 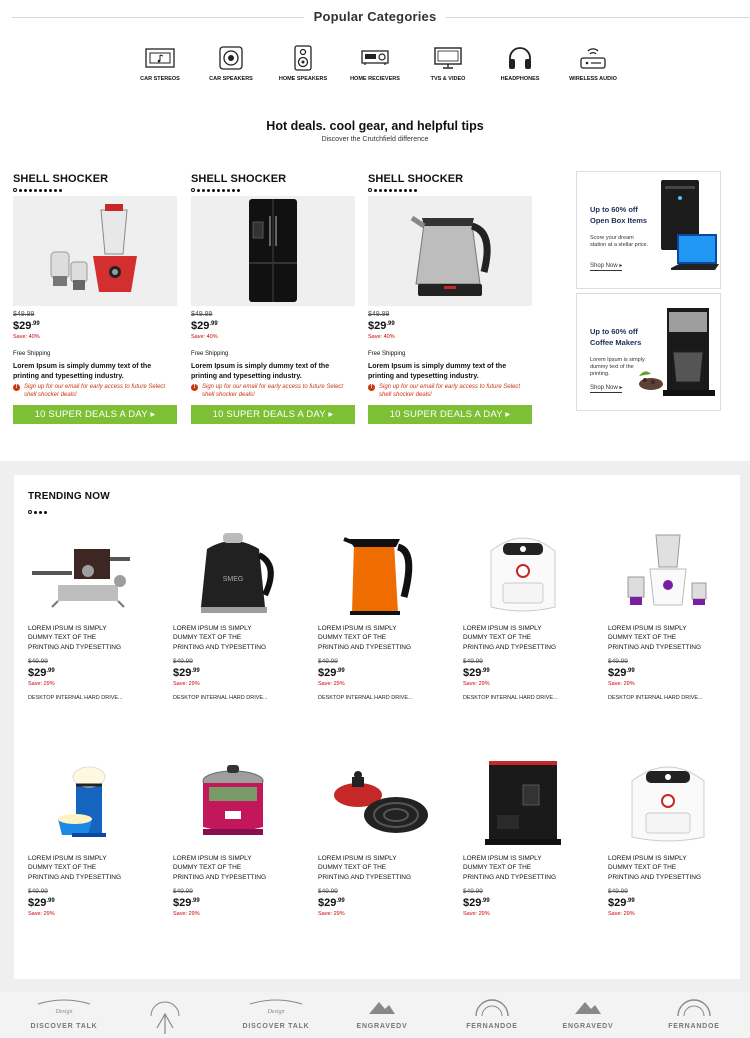 What do you see at coordinates (233, 572) in the screenshot?
I see `product-image-black-kettle: SMEG` at bounding box center [233, 572].